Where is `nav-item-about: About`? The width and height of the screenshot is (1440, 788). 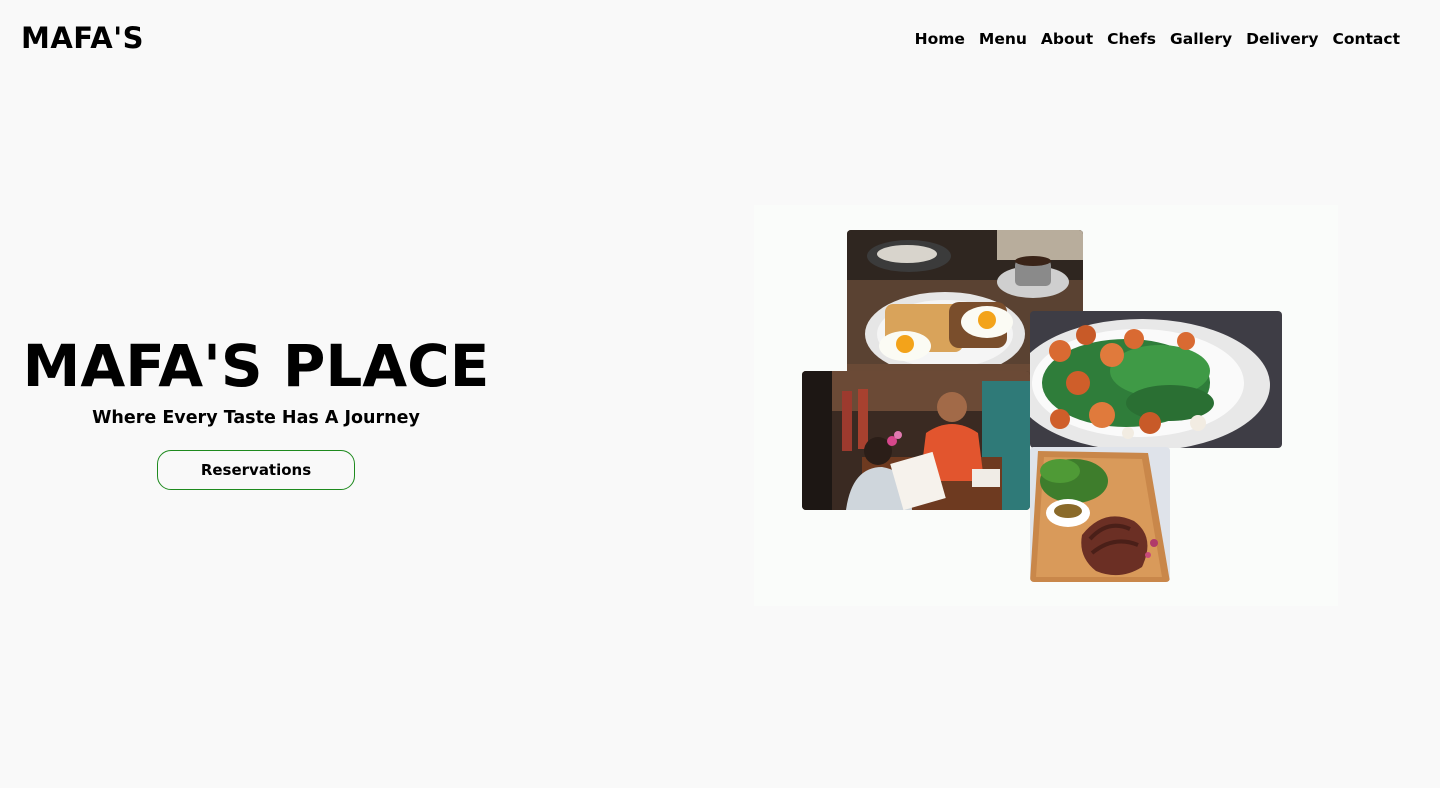 nav-item-about: About is located at coordinates (1067, 39).